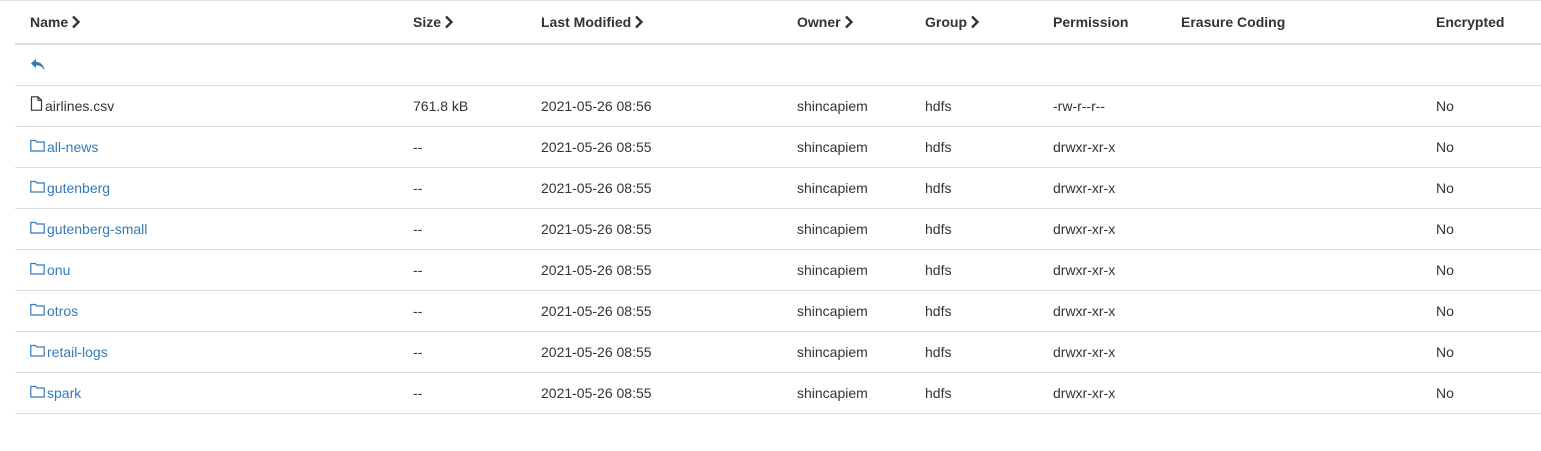 The width and height of the screenshot is (1541, 451). I want to click on column-header-owner: Owner, so click(825, 22).